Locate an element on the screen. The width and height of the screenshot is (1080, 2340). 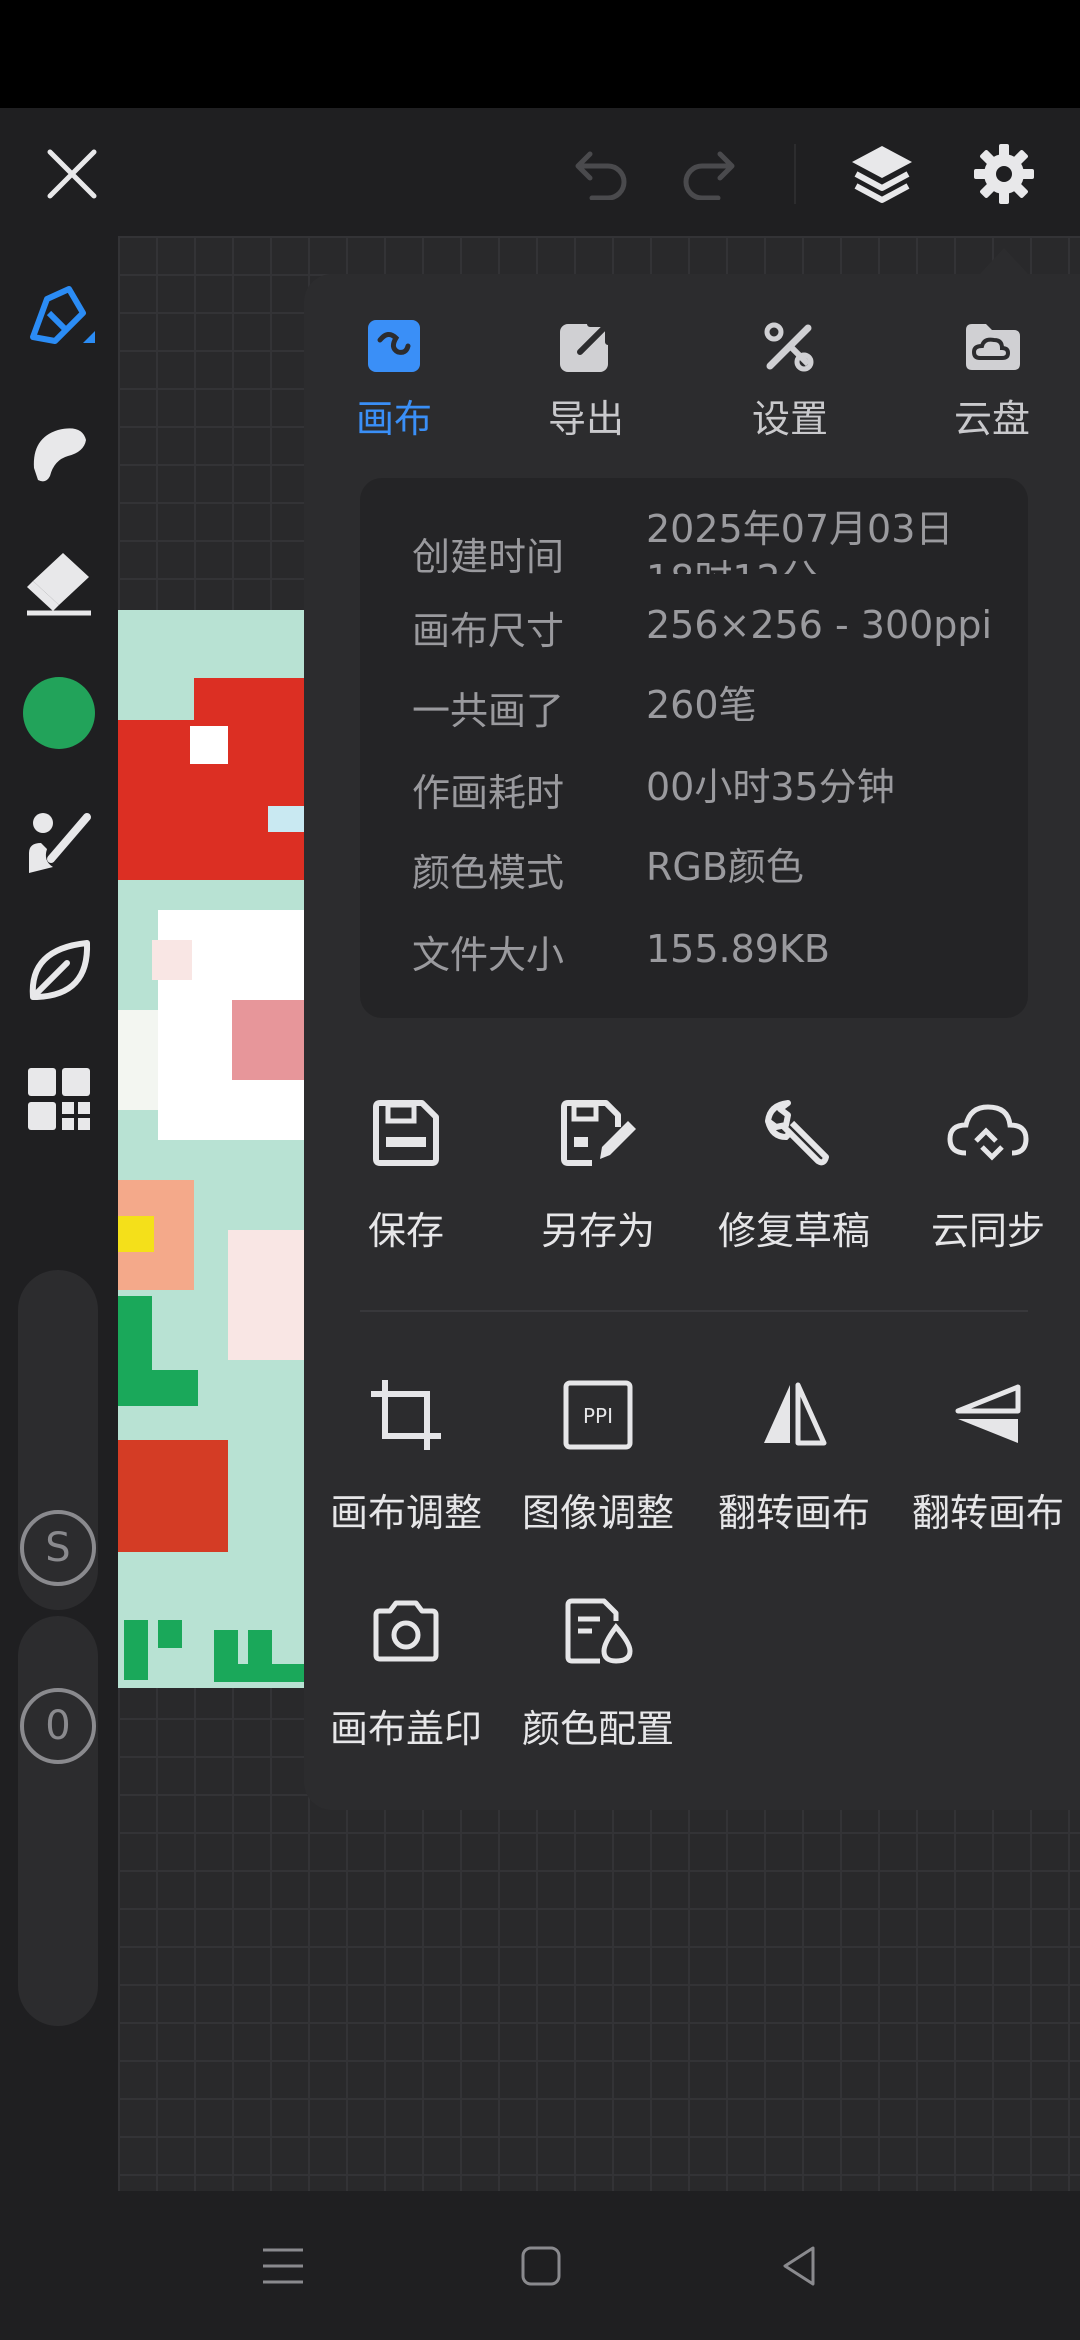
svg-text: PPI is located at coordinates (598, 1416).